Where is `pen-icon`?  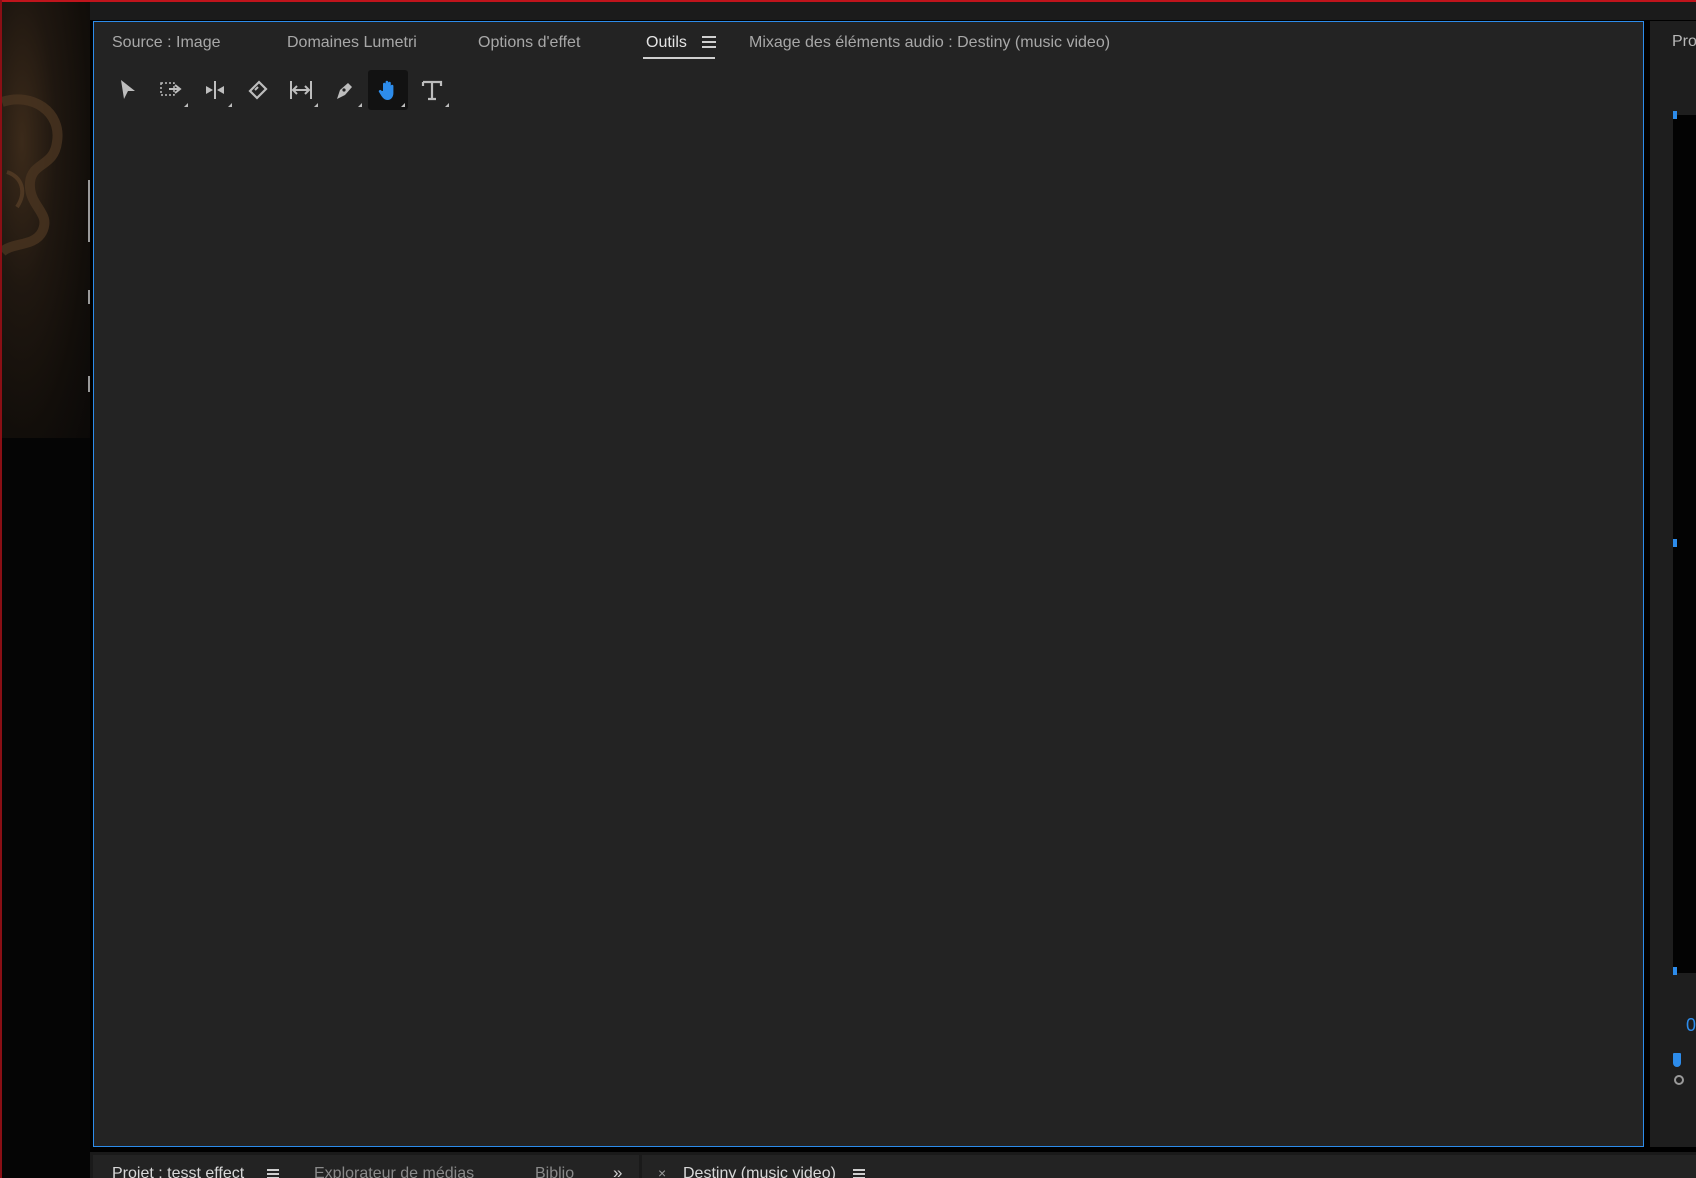
pen-icon is located at coordinates (344, 91).